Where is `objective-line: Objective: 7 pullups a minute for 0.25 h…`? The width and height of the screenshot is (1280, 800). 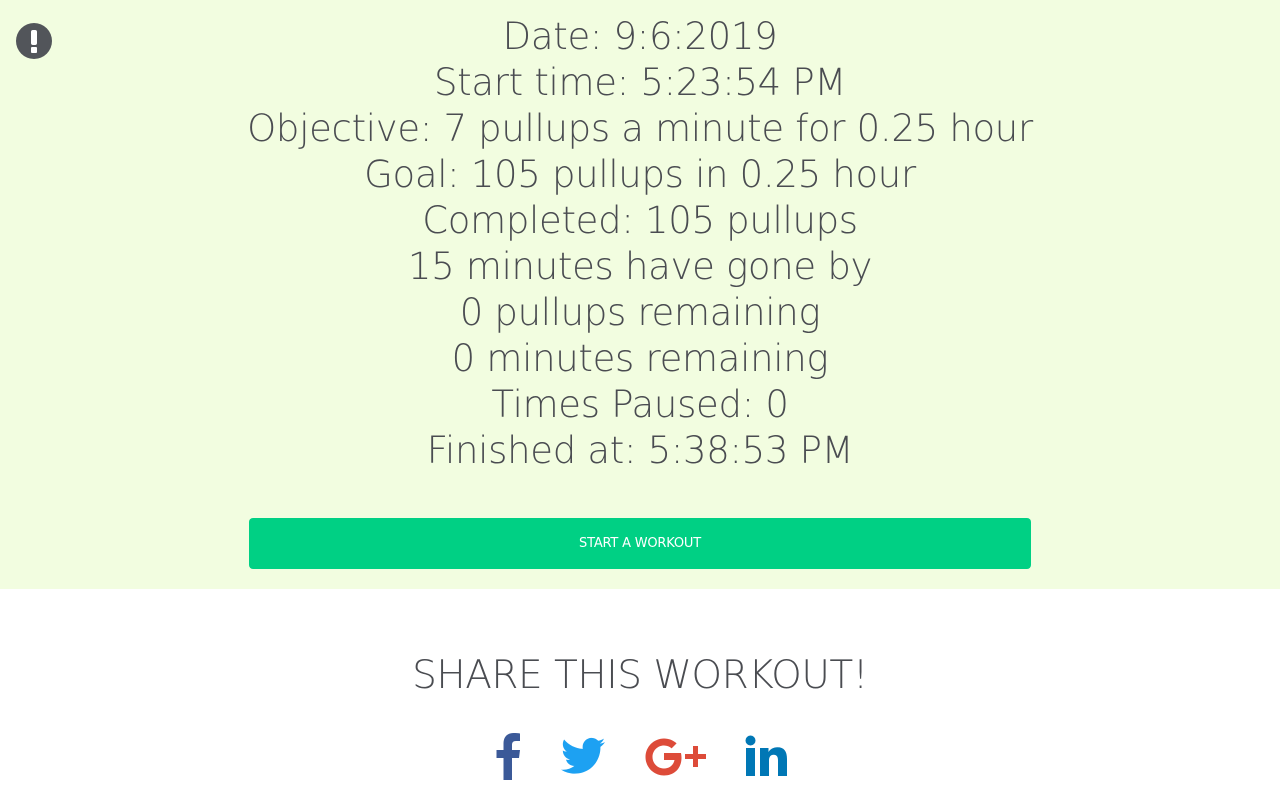 objective-line: Objective: 7 pullups a minute for 0.25 h… is located at coordinates (640, 128).